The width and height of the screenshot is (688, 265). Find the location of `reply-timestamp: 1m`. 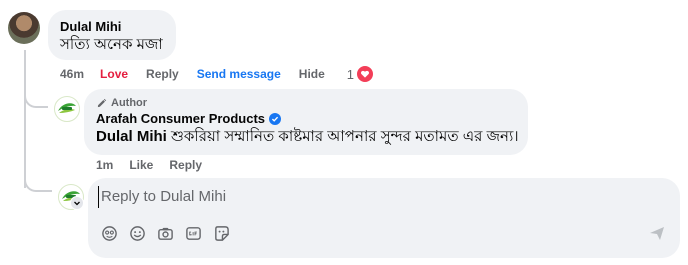

reply-timestamp: 1m is located at coordinates (104, 165).